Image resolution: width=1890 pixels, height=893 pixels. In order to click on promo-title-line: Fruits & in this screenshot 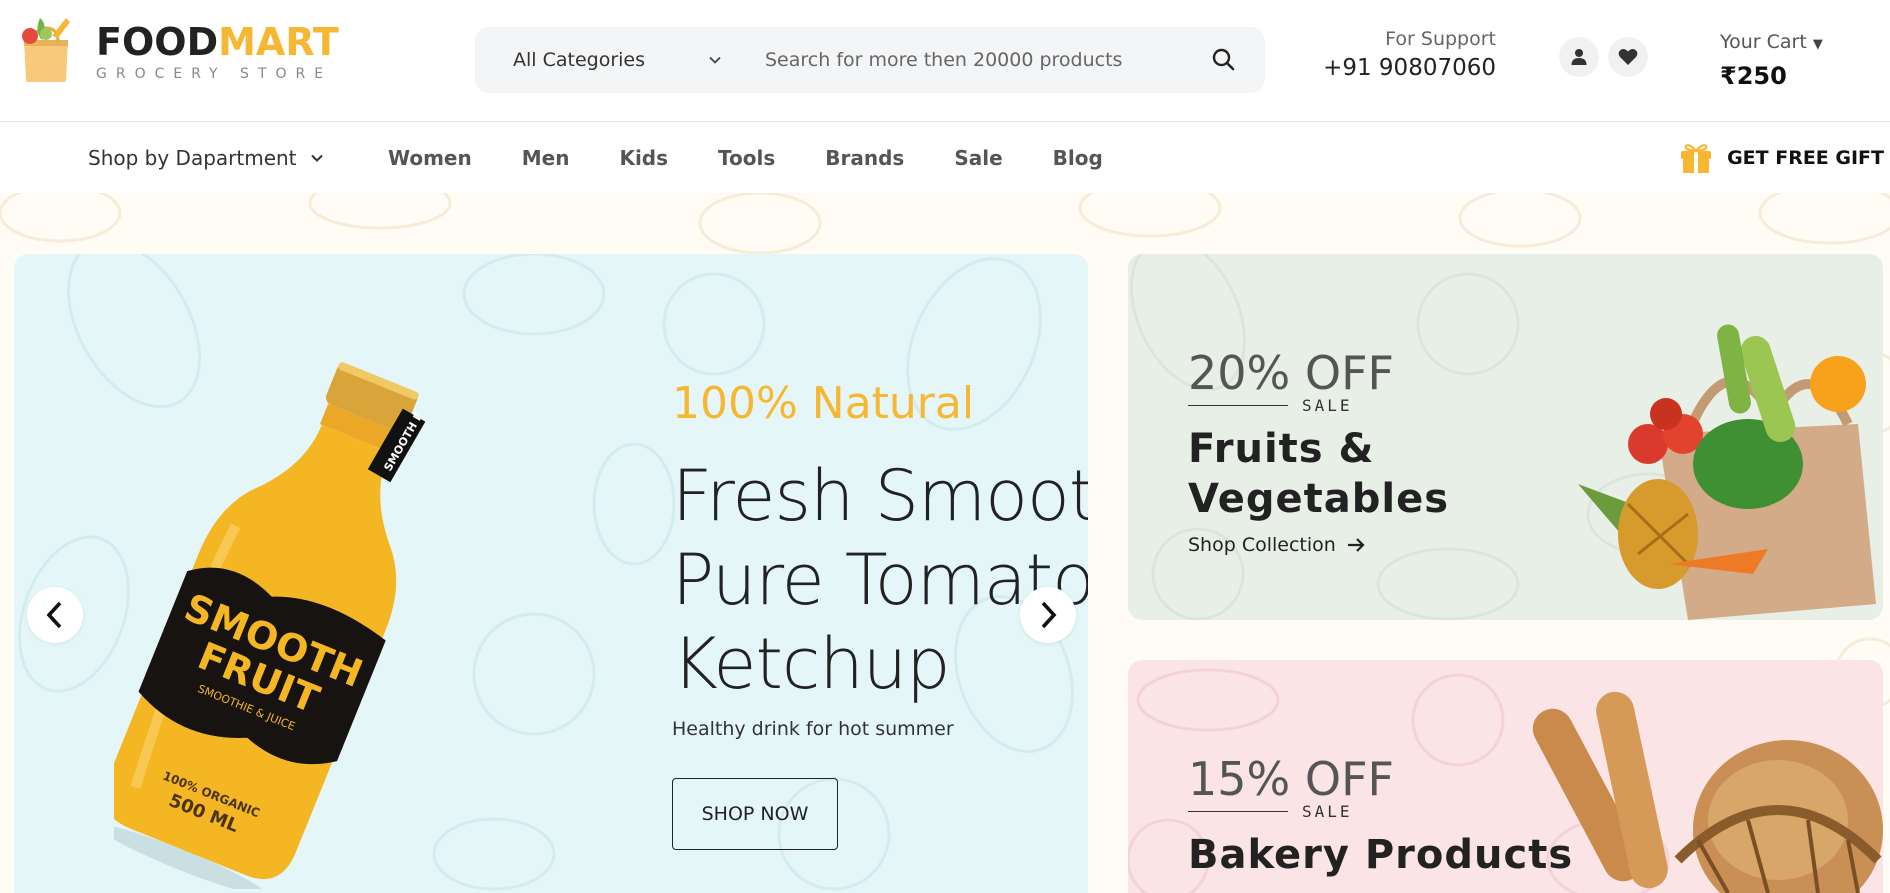, I will do `click(1281, 449)`.